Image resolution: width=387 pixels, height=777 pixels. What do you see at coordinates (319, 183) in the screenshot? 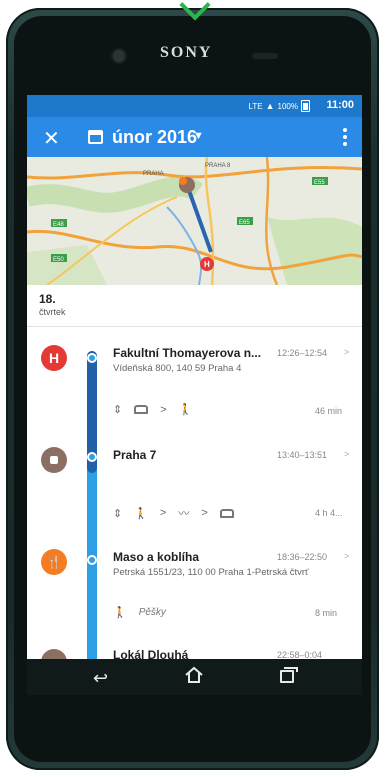
I see `map-label-e55: E55` at bounding box center [319, 183].